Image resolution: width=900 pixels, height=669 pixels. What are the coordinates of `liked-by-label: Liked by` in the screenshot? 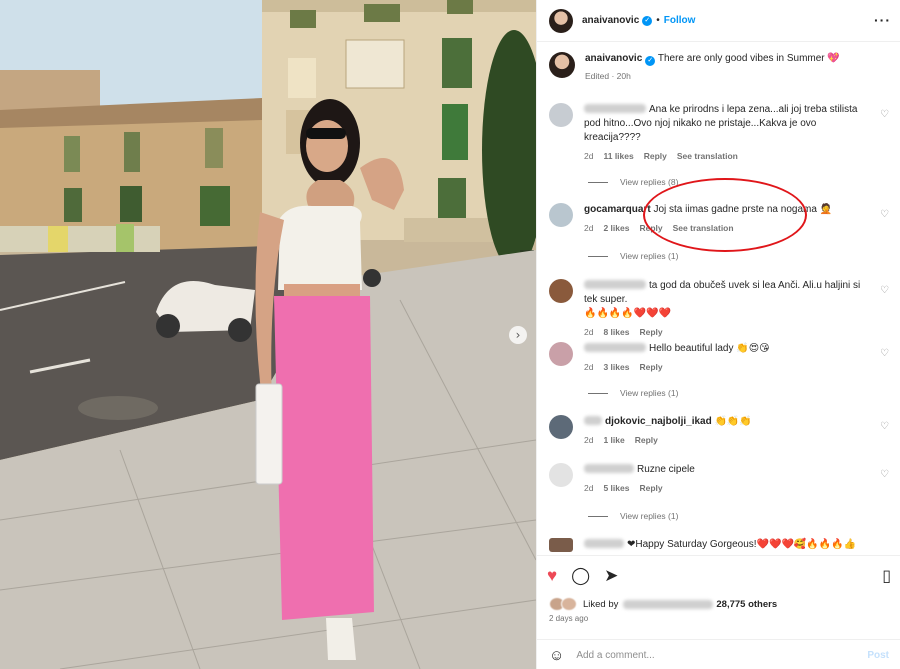 It's located at (601, 604).